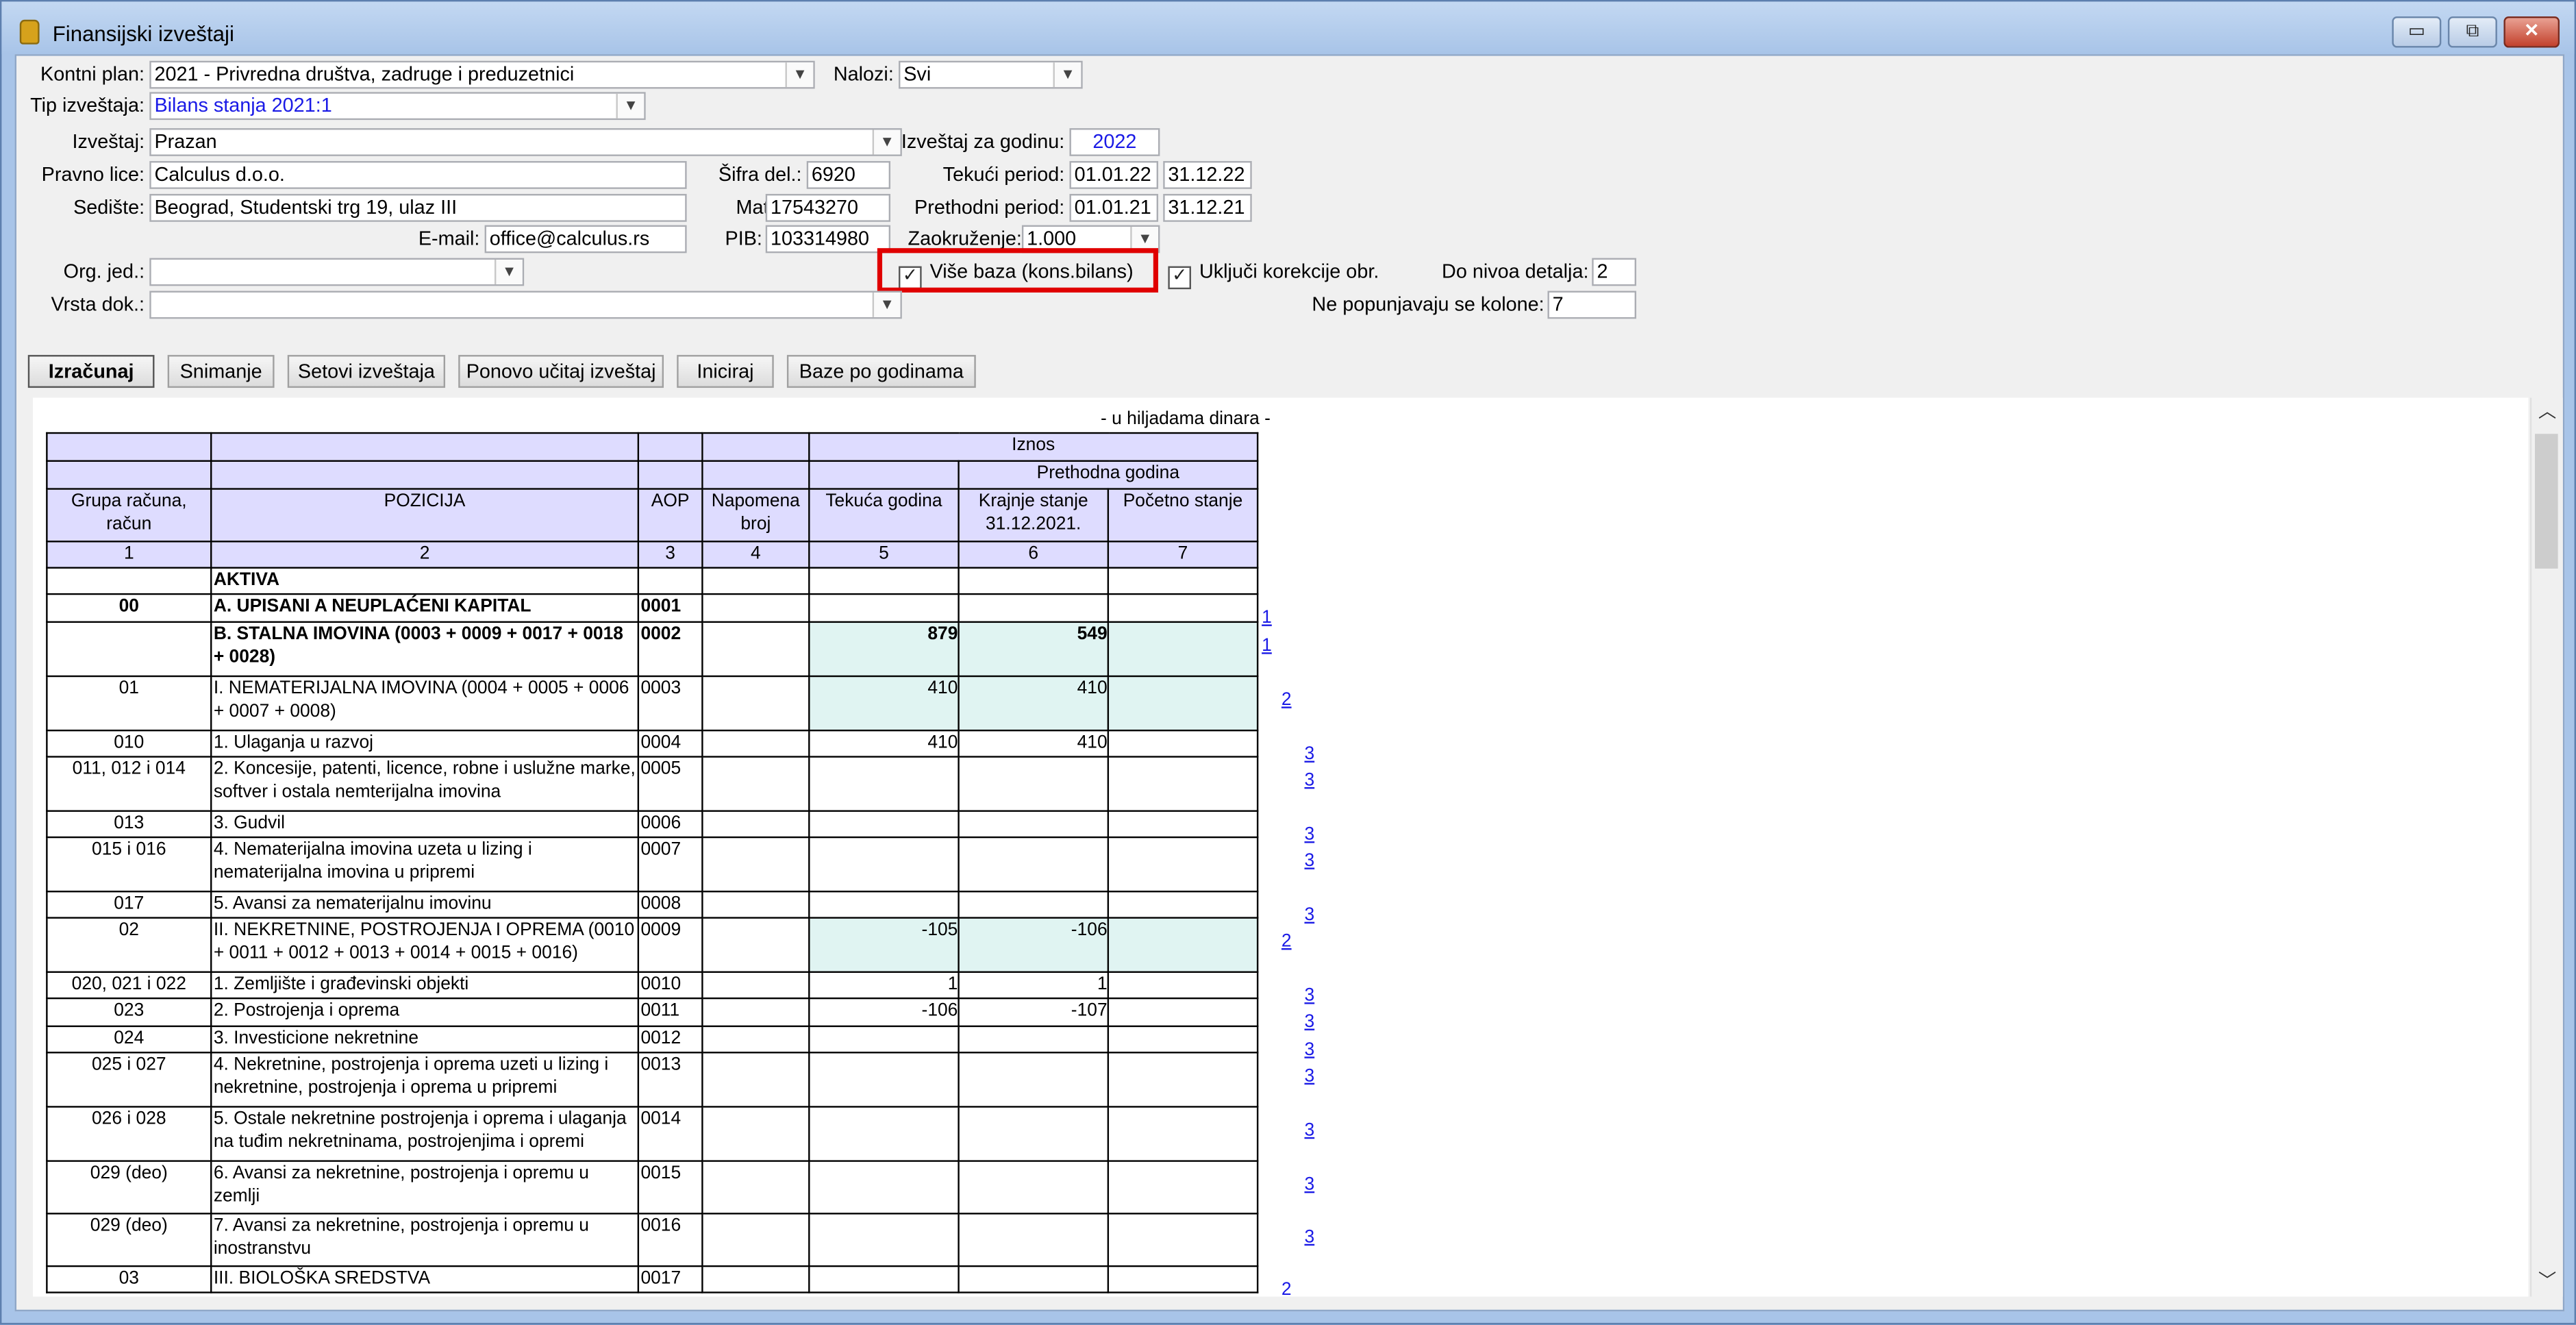  Describe the element at coordinates (129, 905) in the screenshot. I see `cell-grupa: 017` at that location.